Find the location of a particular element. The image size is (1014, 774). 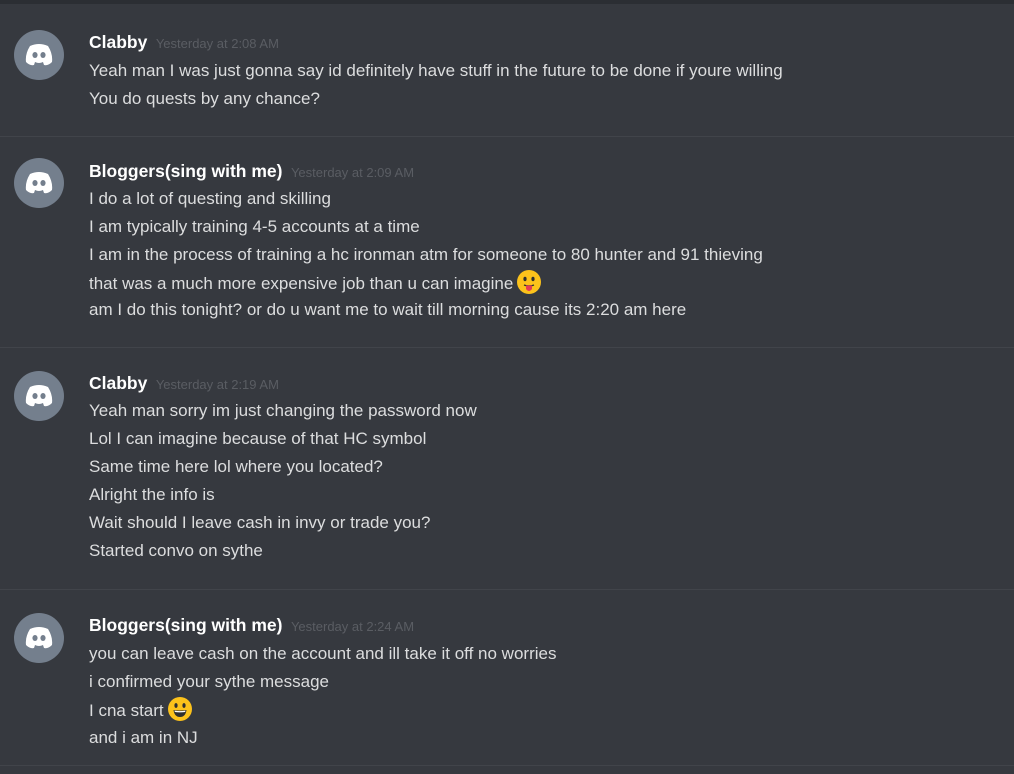

message-header: Clabby Yesterday at 2:19 AM is located at coordinates (184, 383).